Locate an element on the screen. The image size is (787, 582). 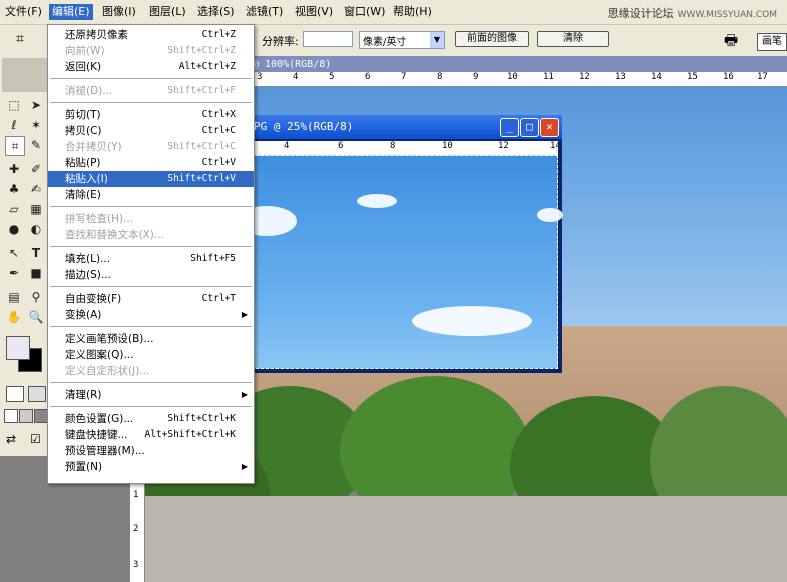
edit-menu-item: 返回(K) Alt+Ctrl+Z is located at coordinates (151, 67).